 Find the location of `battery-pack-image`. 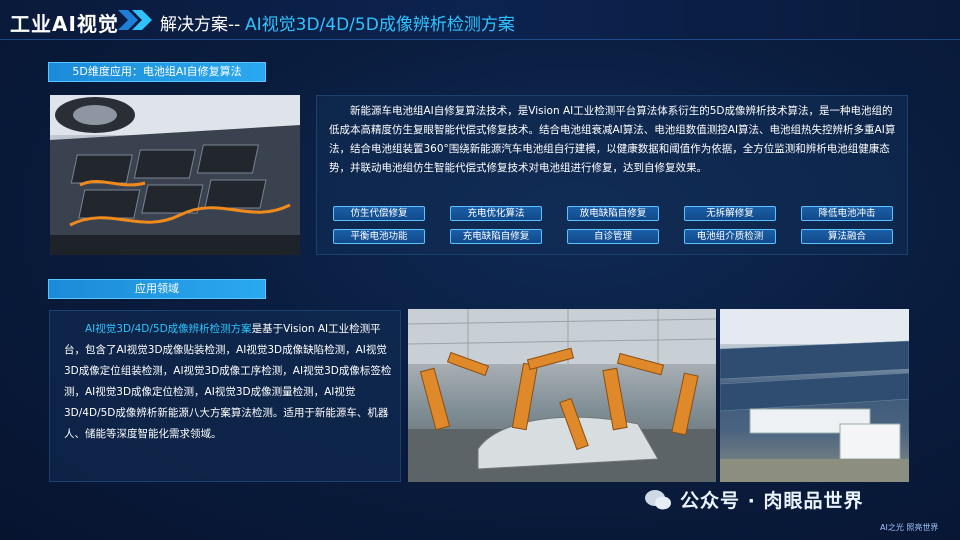

battery-pack-image is located at coordinates (175, 175).